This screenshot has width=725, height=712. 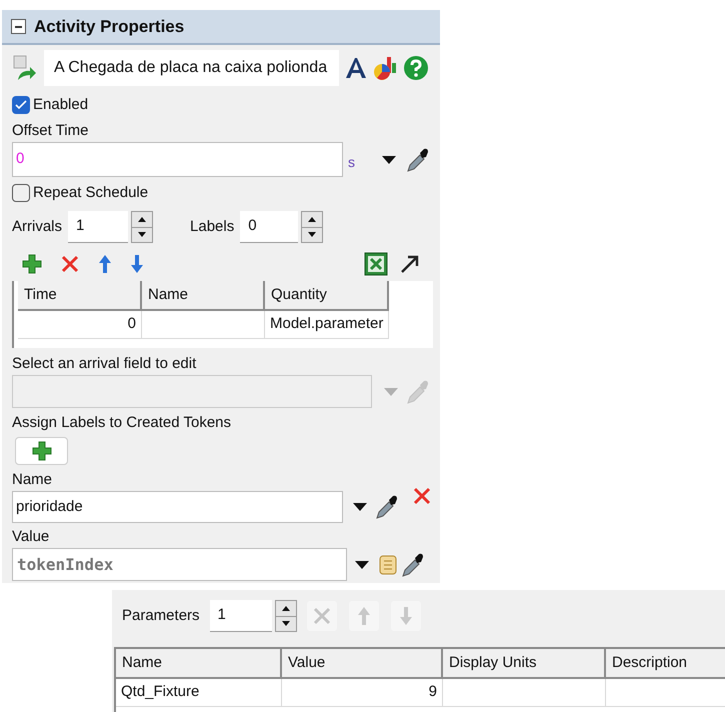 What do you see at coordinates (31, 537) in the screenshot?
I see `field-label: Value` at bounding box center [31, 537].